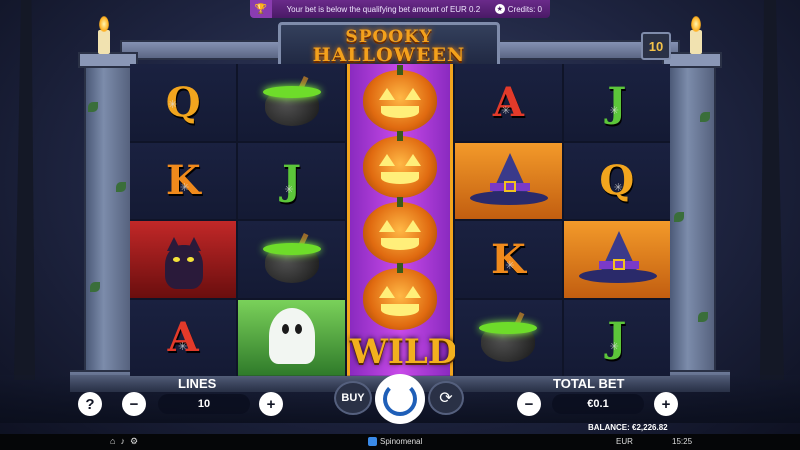  What do you see at coordinates (204, 404) in the screenshot?
I see `lines-value: 10` at bounding box center [204, 404].